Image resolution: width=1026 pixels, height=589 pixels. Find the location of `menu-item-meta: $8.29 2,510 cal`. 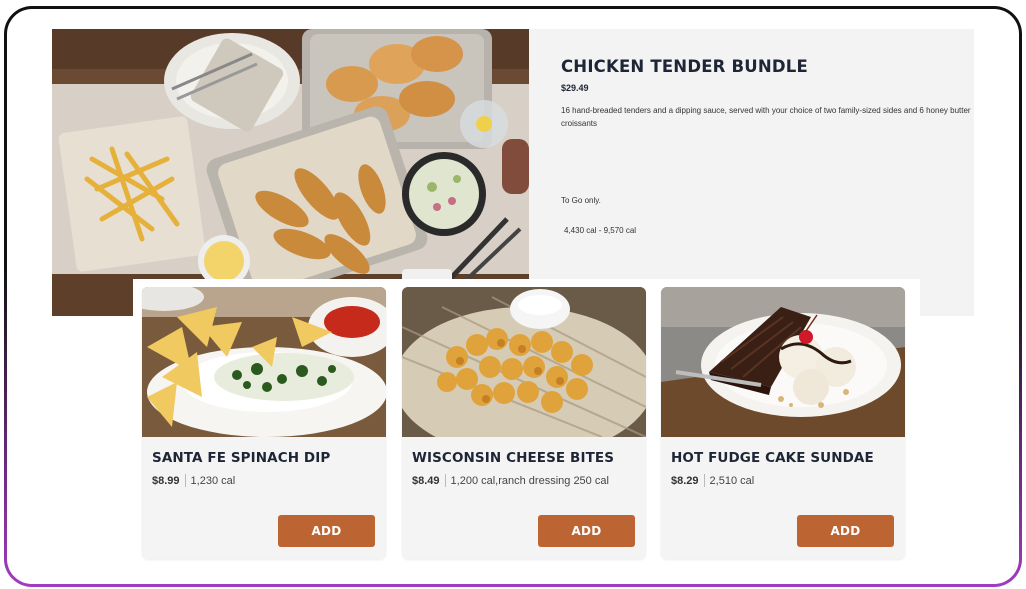

menu-item-meta: $8.29 2,510 cal is located at coordinates (712, 480).